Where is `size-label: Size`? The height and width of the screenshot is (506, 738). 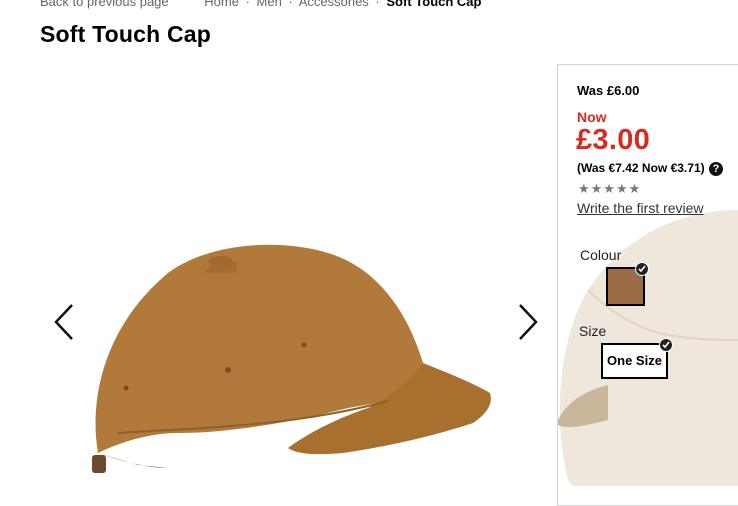 size-label: Size is located at coordinates (593, 331).